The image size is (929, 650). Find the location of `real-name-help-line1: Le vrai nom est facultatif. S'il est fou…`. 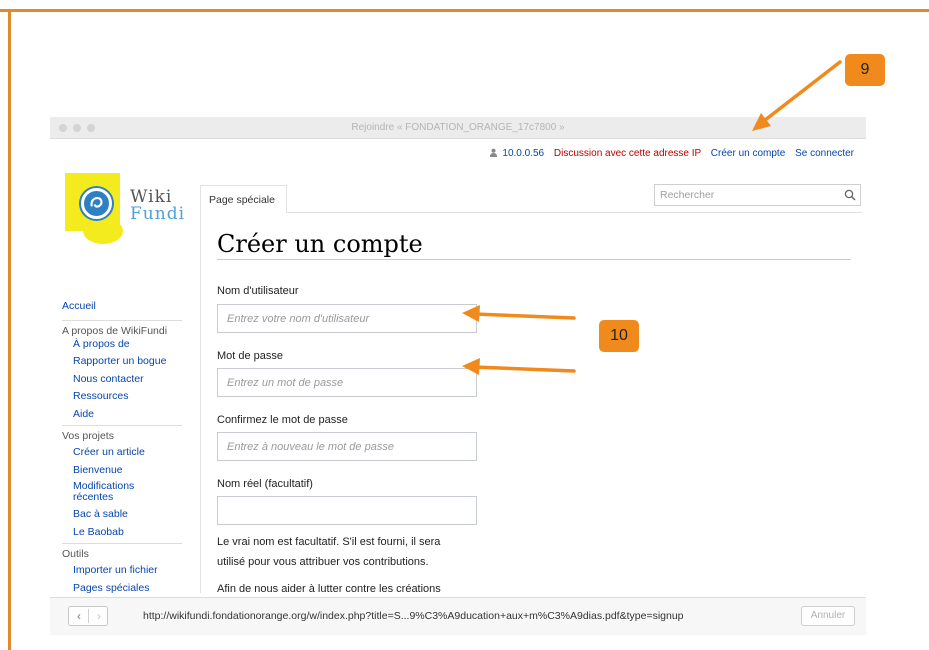

real-name-help-line1: Le vrai nom est facultatif. S'il est fou… is located at coordinates (329, 542).